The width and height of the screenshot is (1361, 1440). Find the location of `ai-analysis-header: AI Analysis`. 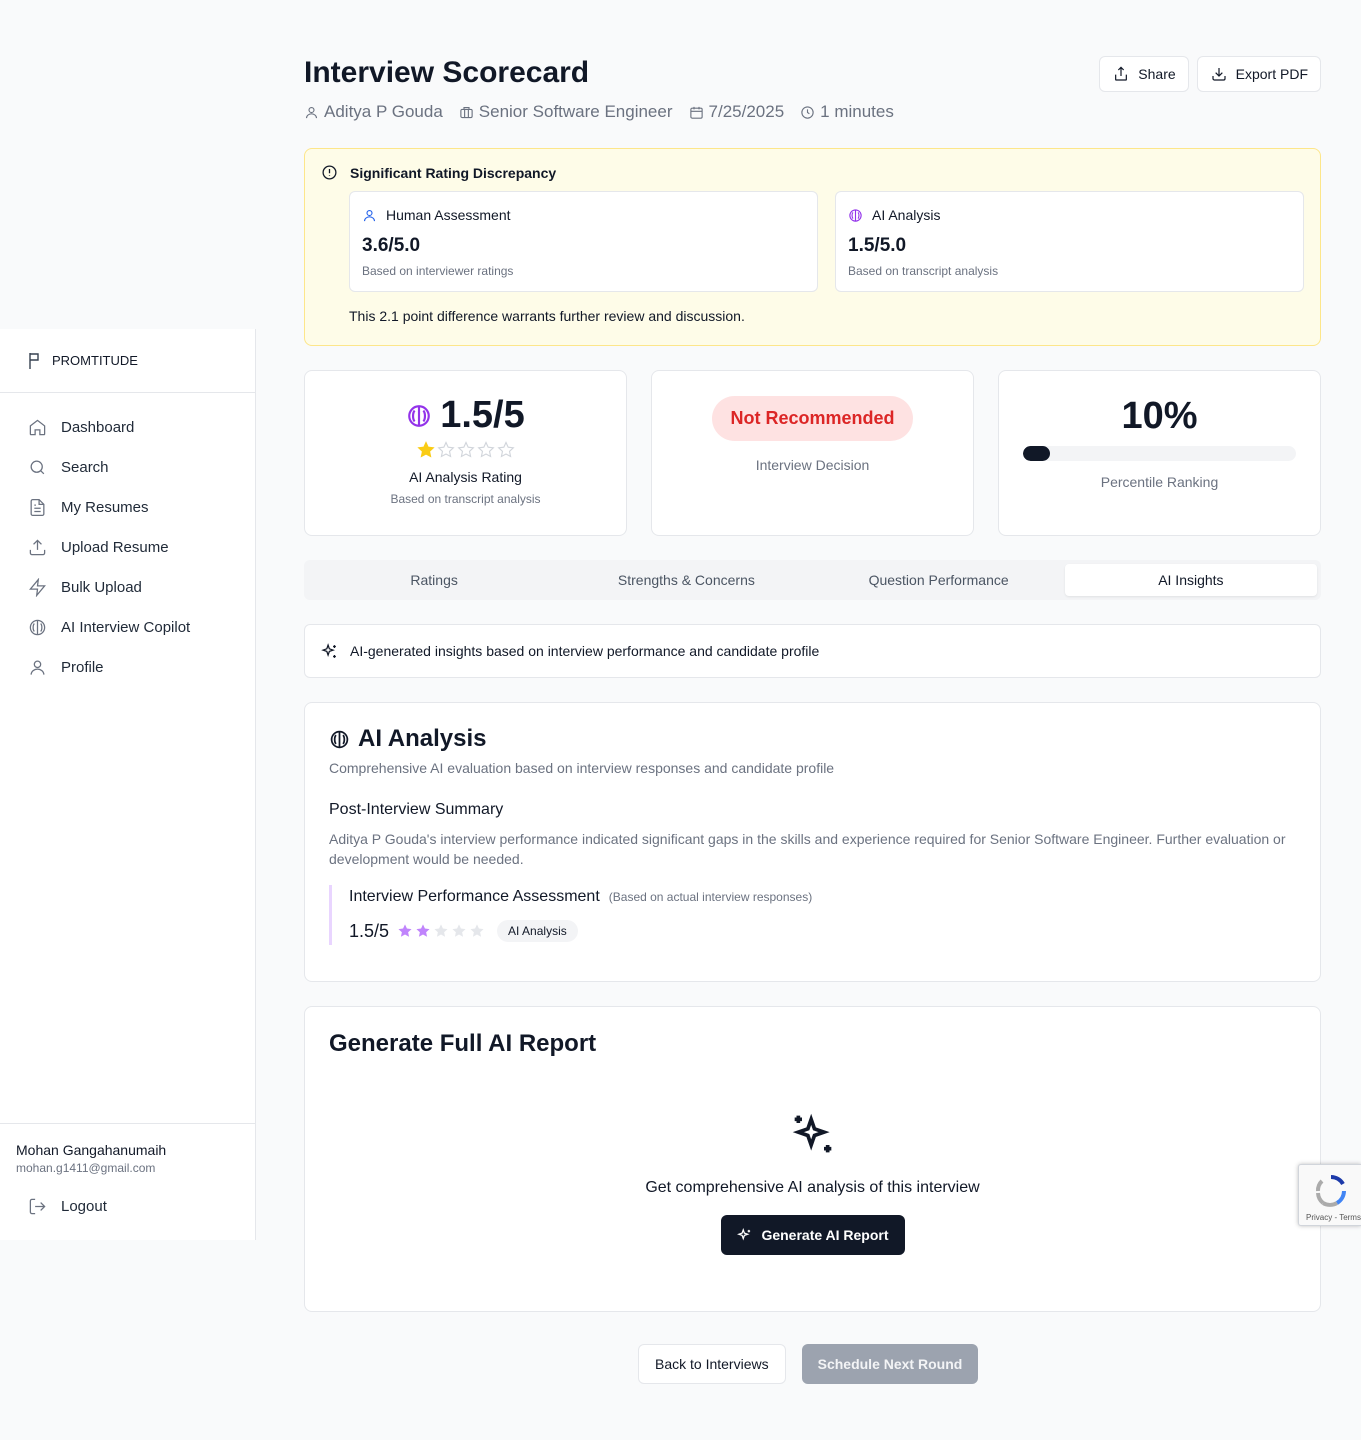

ai-analysis-header: AI Analysis is located at coordinates (1069, 215).